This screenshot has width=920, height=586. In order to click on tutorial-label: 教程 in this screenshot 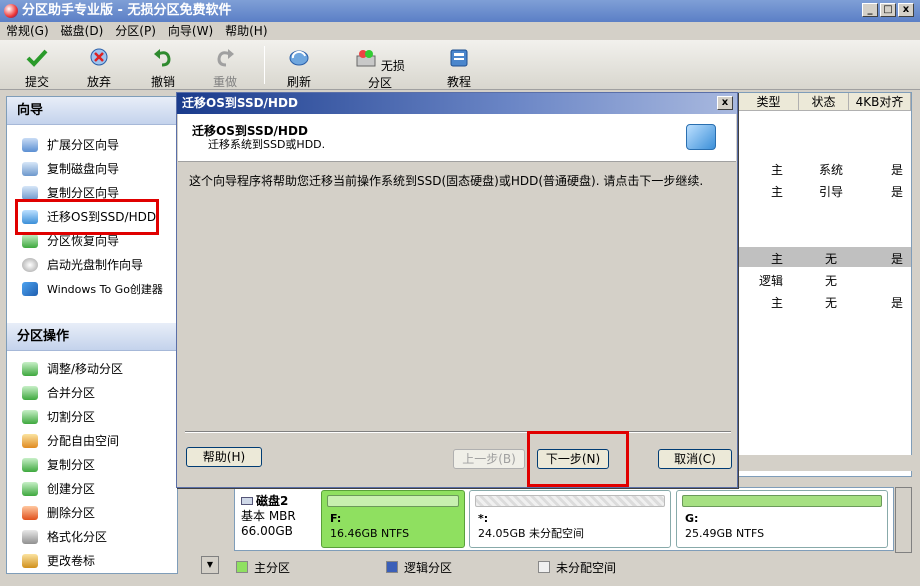, I will do `click(458, 82)`.